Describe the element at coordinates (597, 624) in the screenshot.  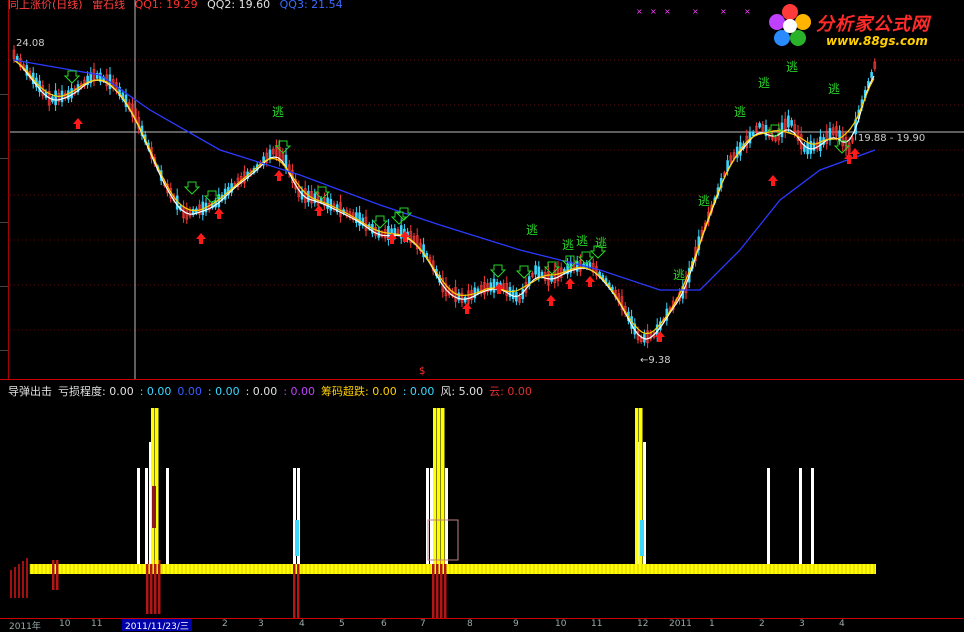
I see `date-tick-11: 11` at that location.